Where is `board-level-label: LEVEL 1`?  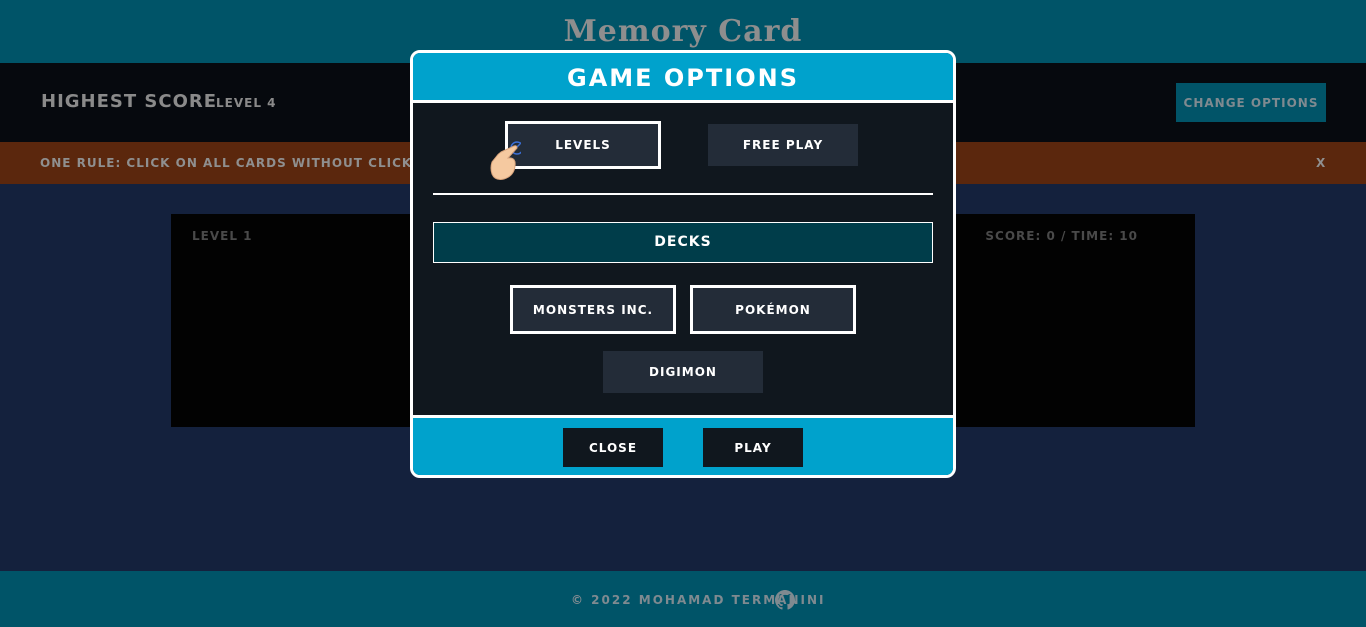
board-level-label: LEVEL 1 is located at coordinates (222, 236).